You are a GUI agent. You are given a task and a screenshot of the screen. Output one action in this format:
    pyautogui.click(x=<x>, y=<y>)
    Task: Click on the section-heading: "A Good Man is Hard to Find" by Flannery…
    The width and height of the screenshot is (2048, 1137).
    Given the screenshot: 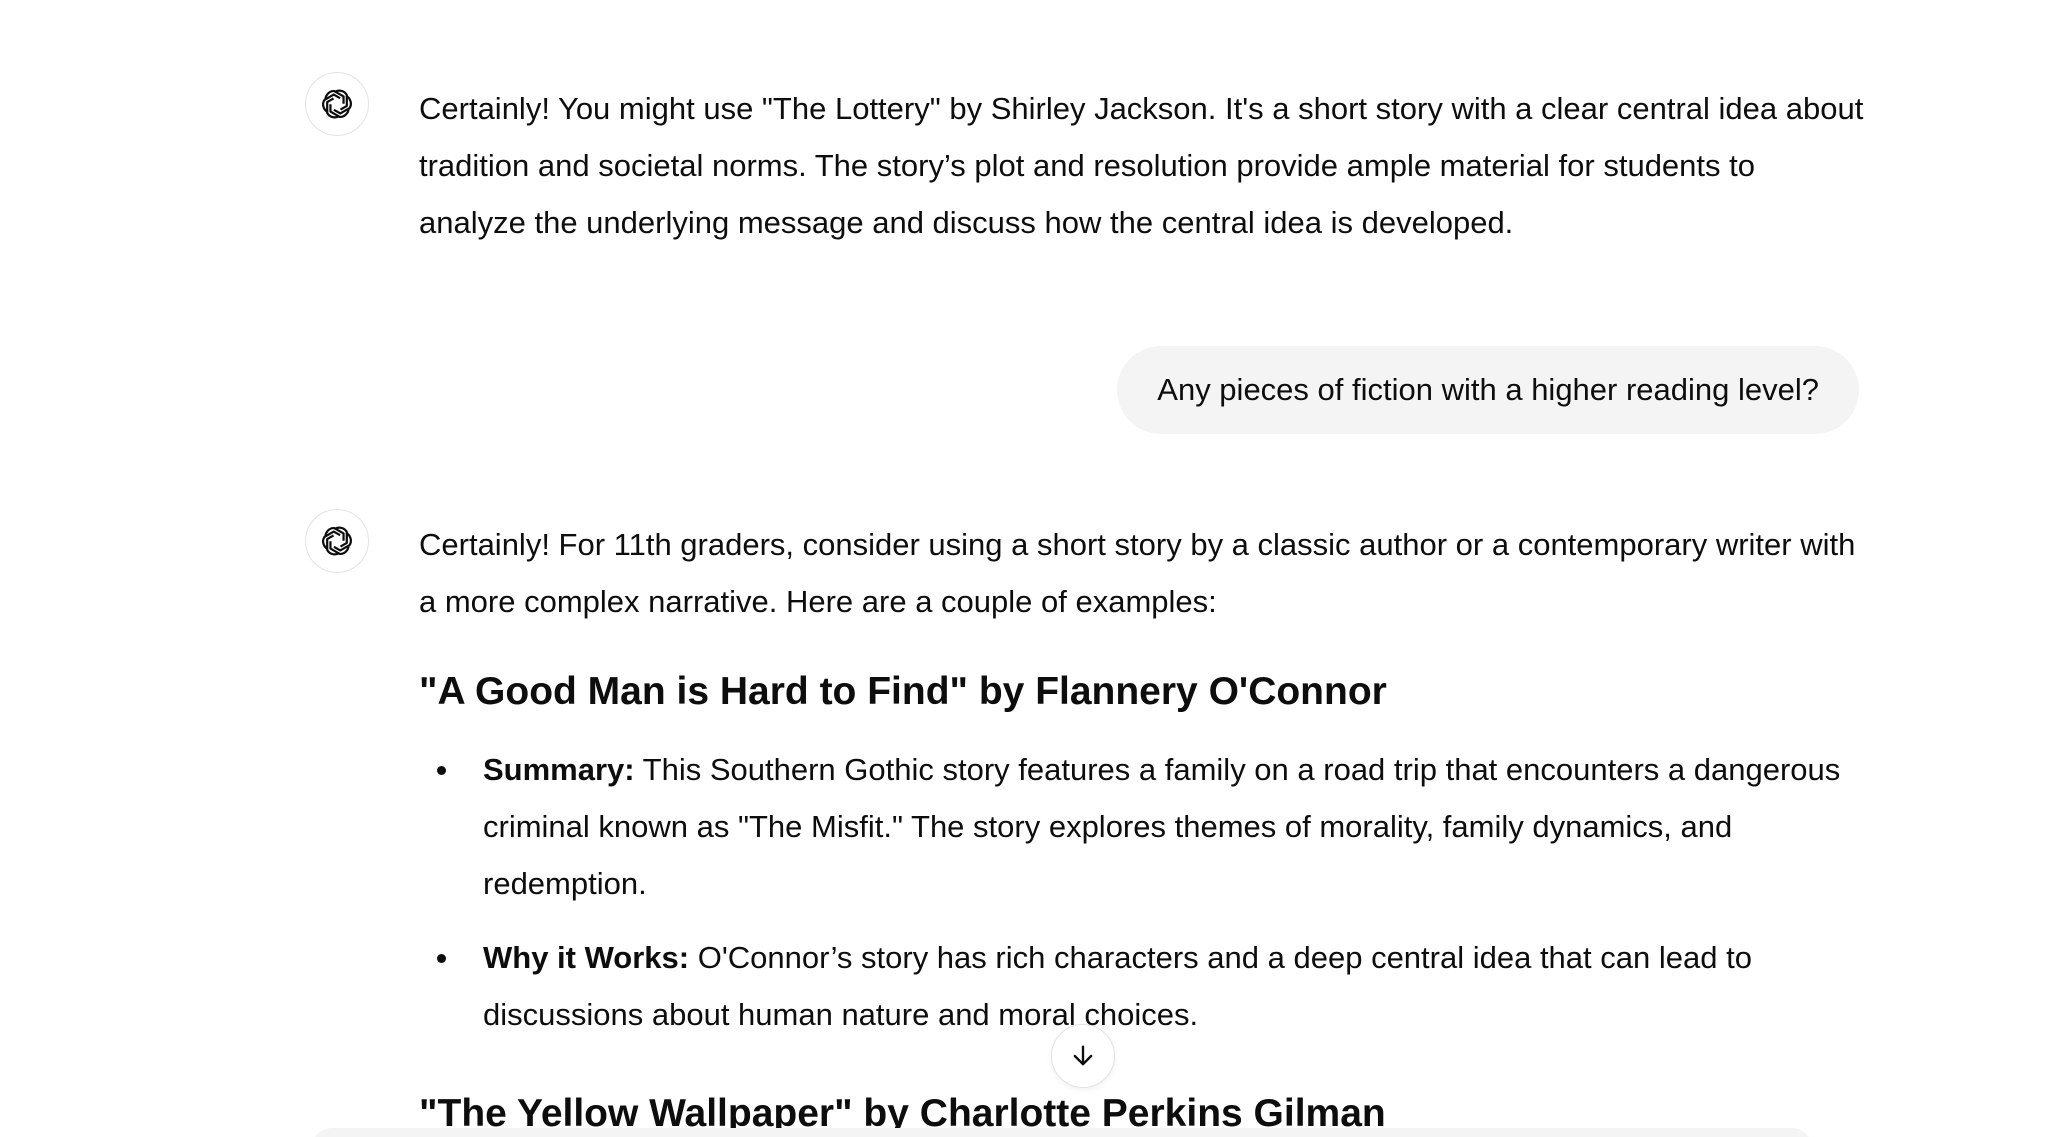 What is the action you would take?
    pyautogui.click(x=903, y=691)
    